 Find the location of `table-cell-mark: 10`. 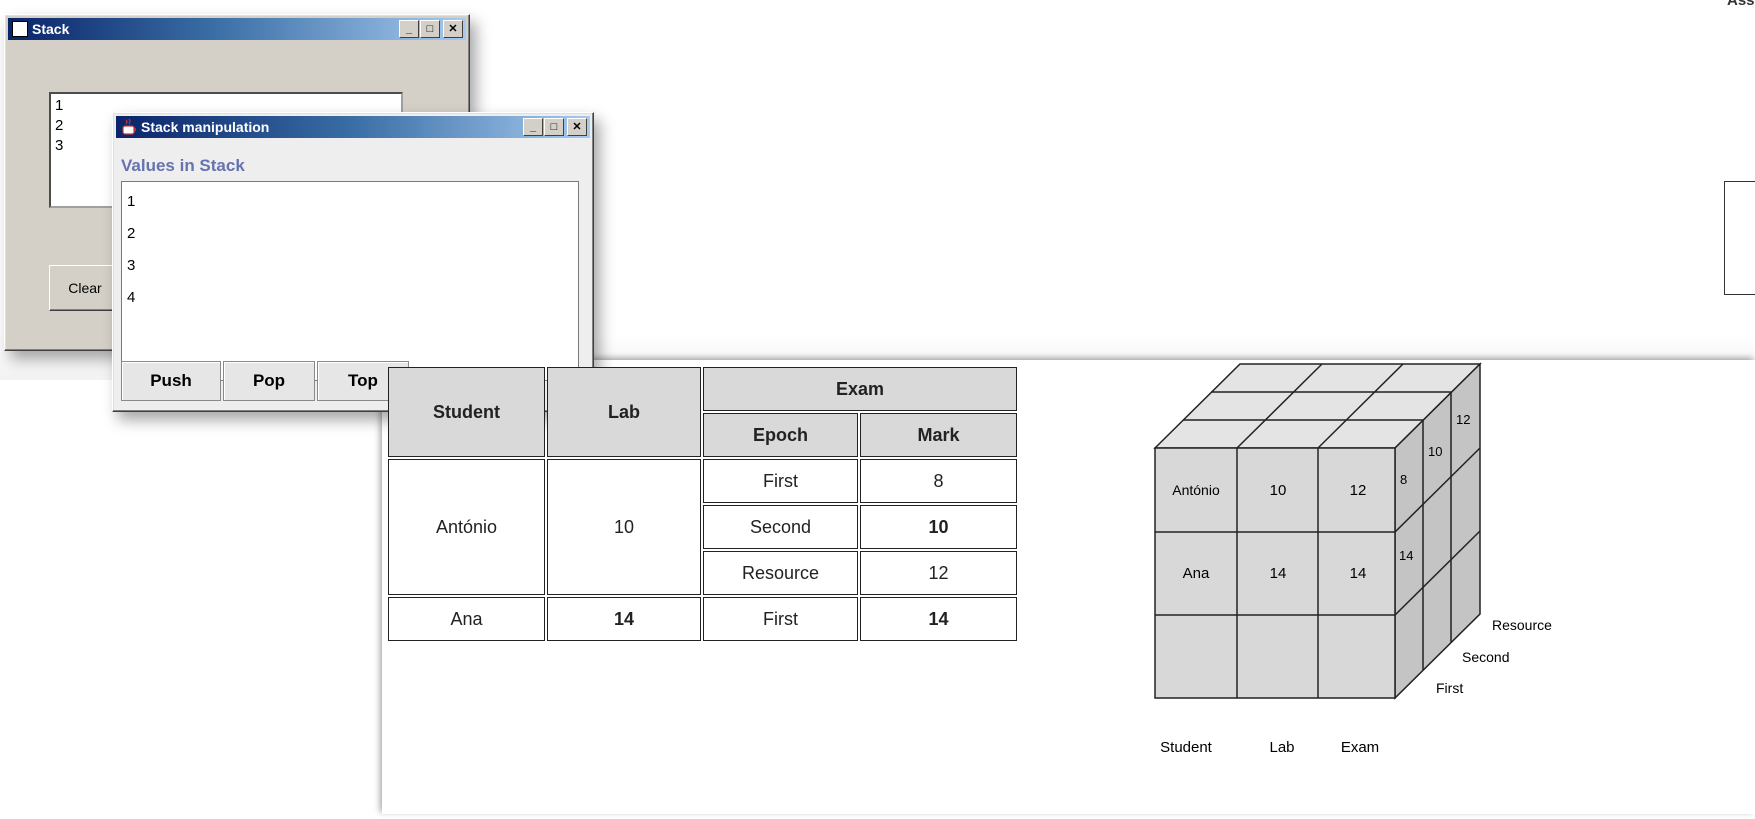

table-cell-mark: 10 is located at coordinates (938, 527).